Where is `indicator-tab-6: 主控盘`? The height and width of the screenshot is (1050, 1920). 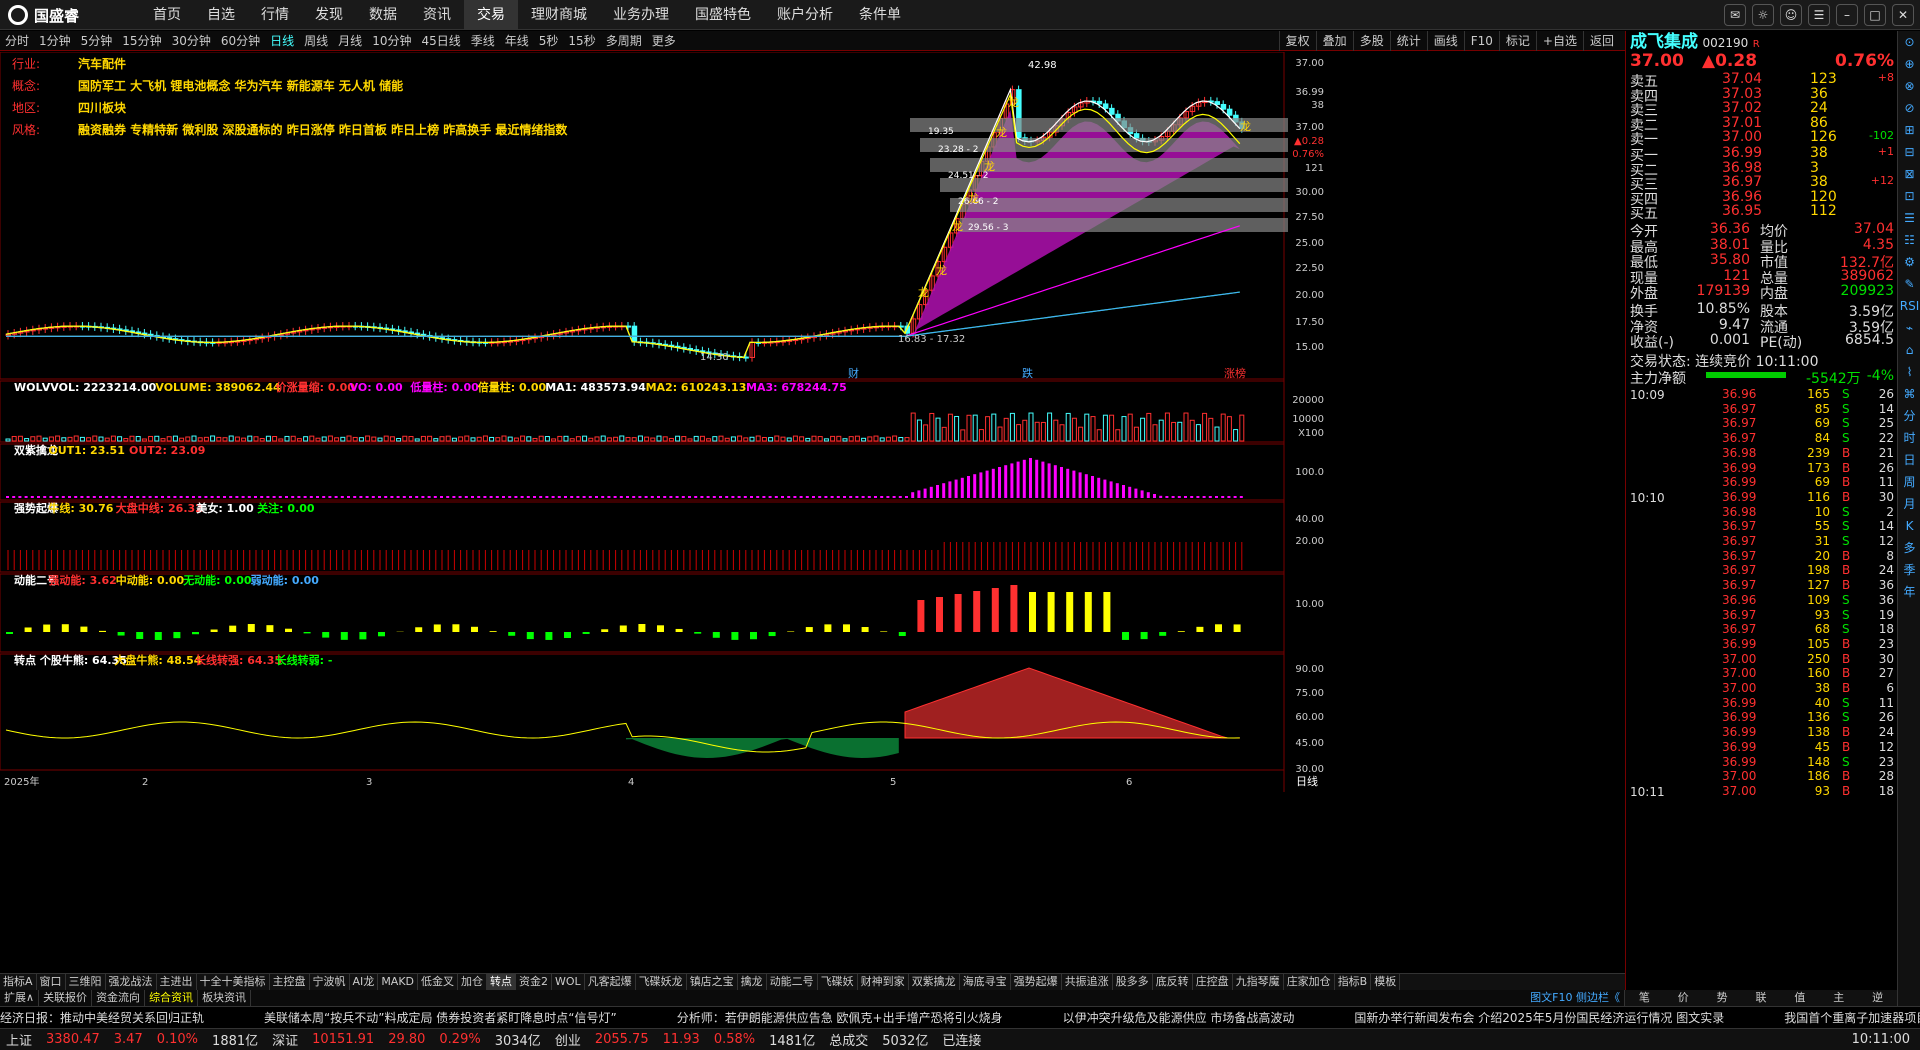 indicator-tab-6: 主控盘 is located at coordinates (290, 982).